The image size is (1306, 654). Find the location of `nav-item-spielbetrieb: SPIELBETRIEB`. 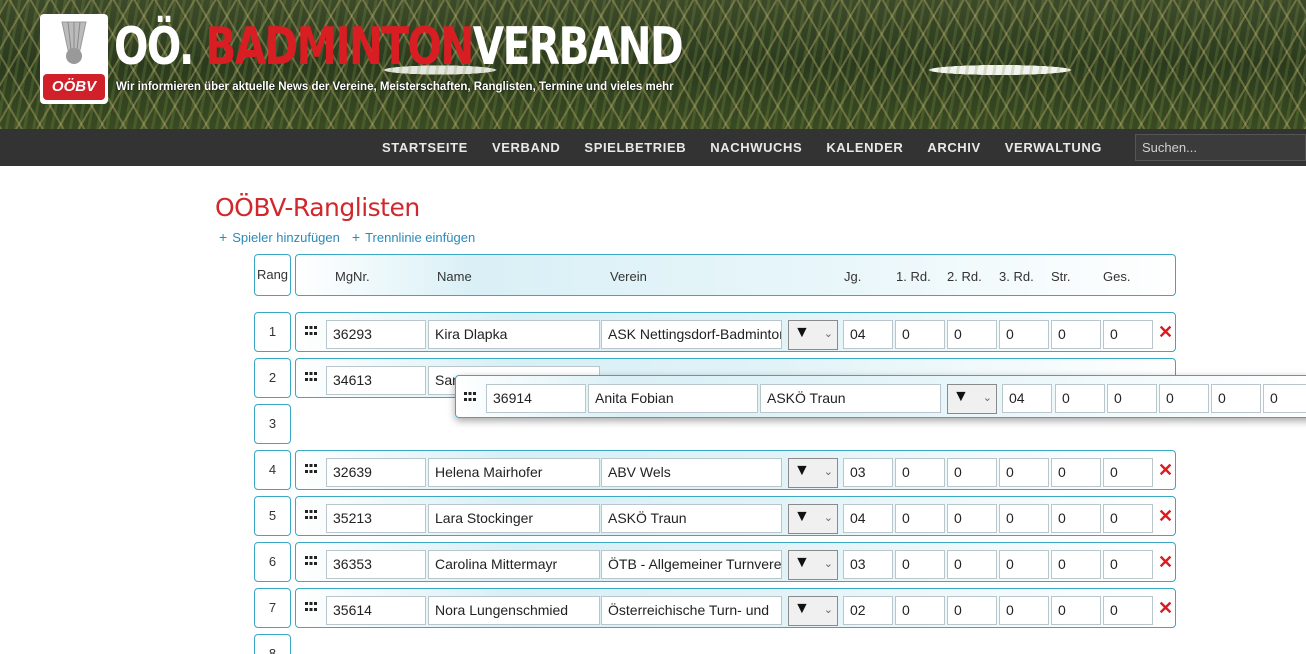

nav-item-spielbetrieb: SPIELBETRIEB is located at coordinates (635, 147).